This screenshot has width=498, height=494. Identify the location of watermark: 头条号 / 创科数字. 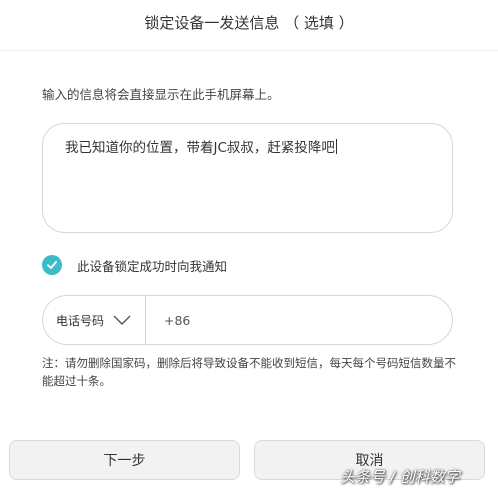
(400, 477).